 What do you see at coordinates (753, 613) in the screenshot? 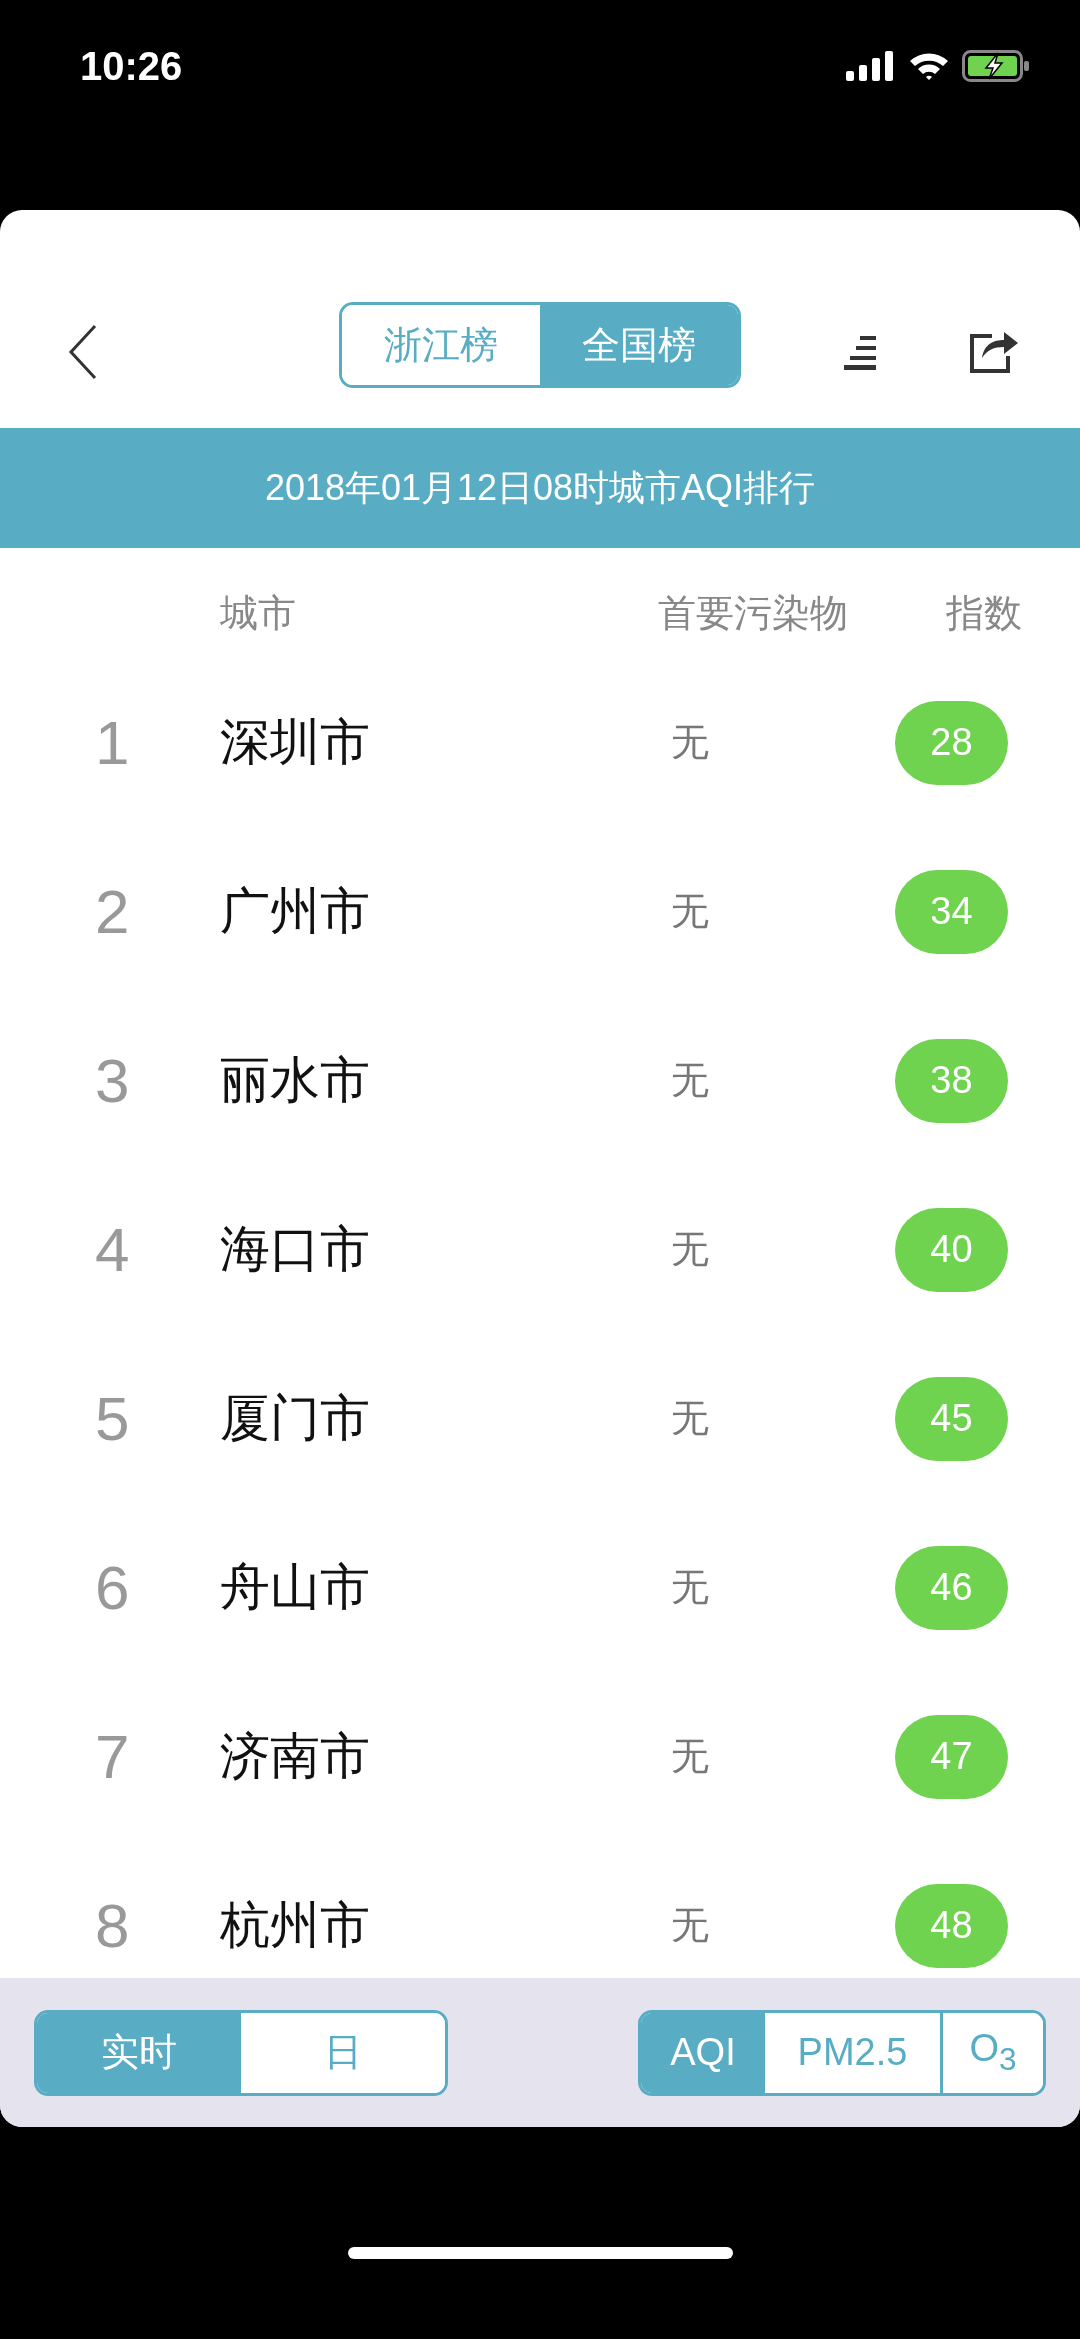
I see `column-header: 首要污染物` at bounding box center [753, 613].